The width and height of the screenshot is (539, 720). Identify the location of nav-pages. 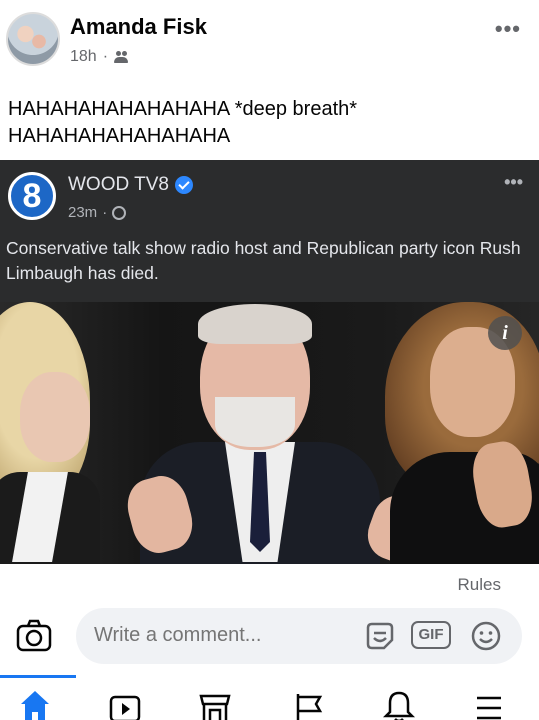
(312, 704).